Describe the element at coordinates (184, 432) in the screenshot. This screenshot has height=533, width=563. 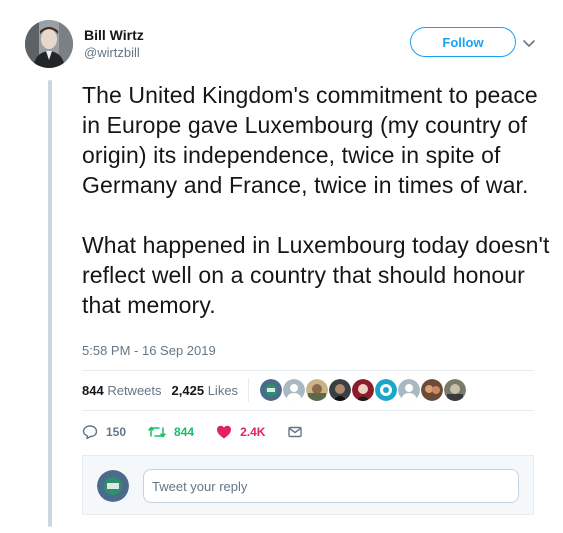
I see `retweet-count: 844` at that location.